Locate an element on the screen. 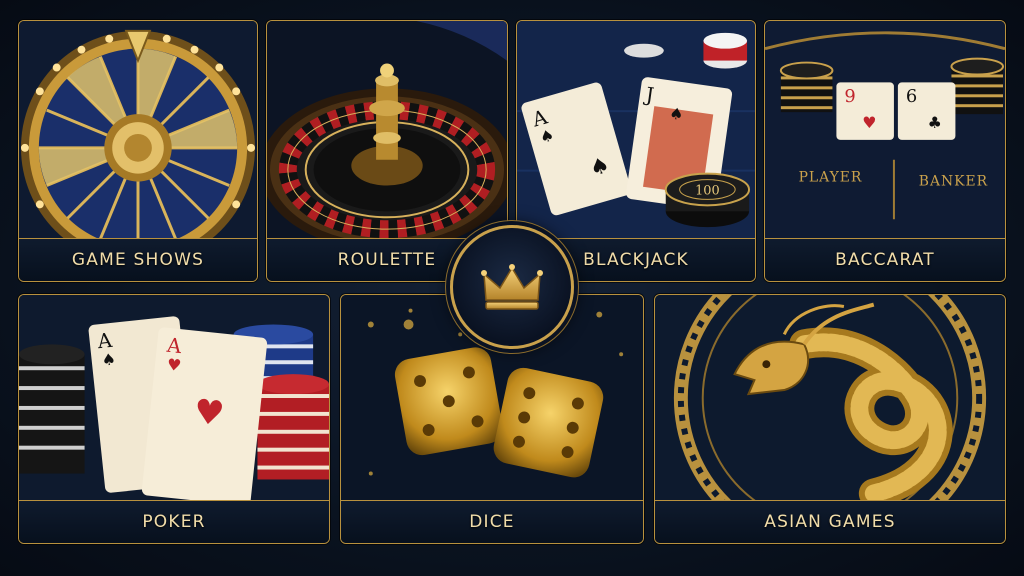  game-shows-label: GAME SHOWS is located at coordinates (138, 260).